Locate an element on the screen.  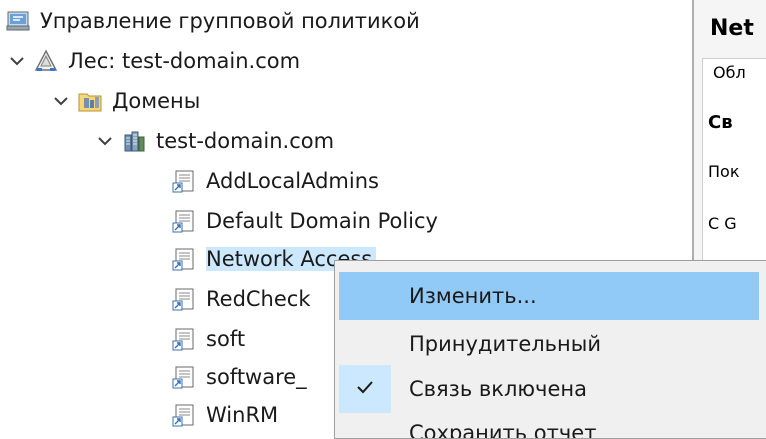
menu-item-save-report: Сохранить отчет is located at coordinates (549, 424).